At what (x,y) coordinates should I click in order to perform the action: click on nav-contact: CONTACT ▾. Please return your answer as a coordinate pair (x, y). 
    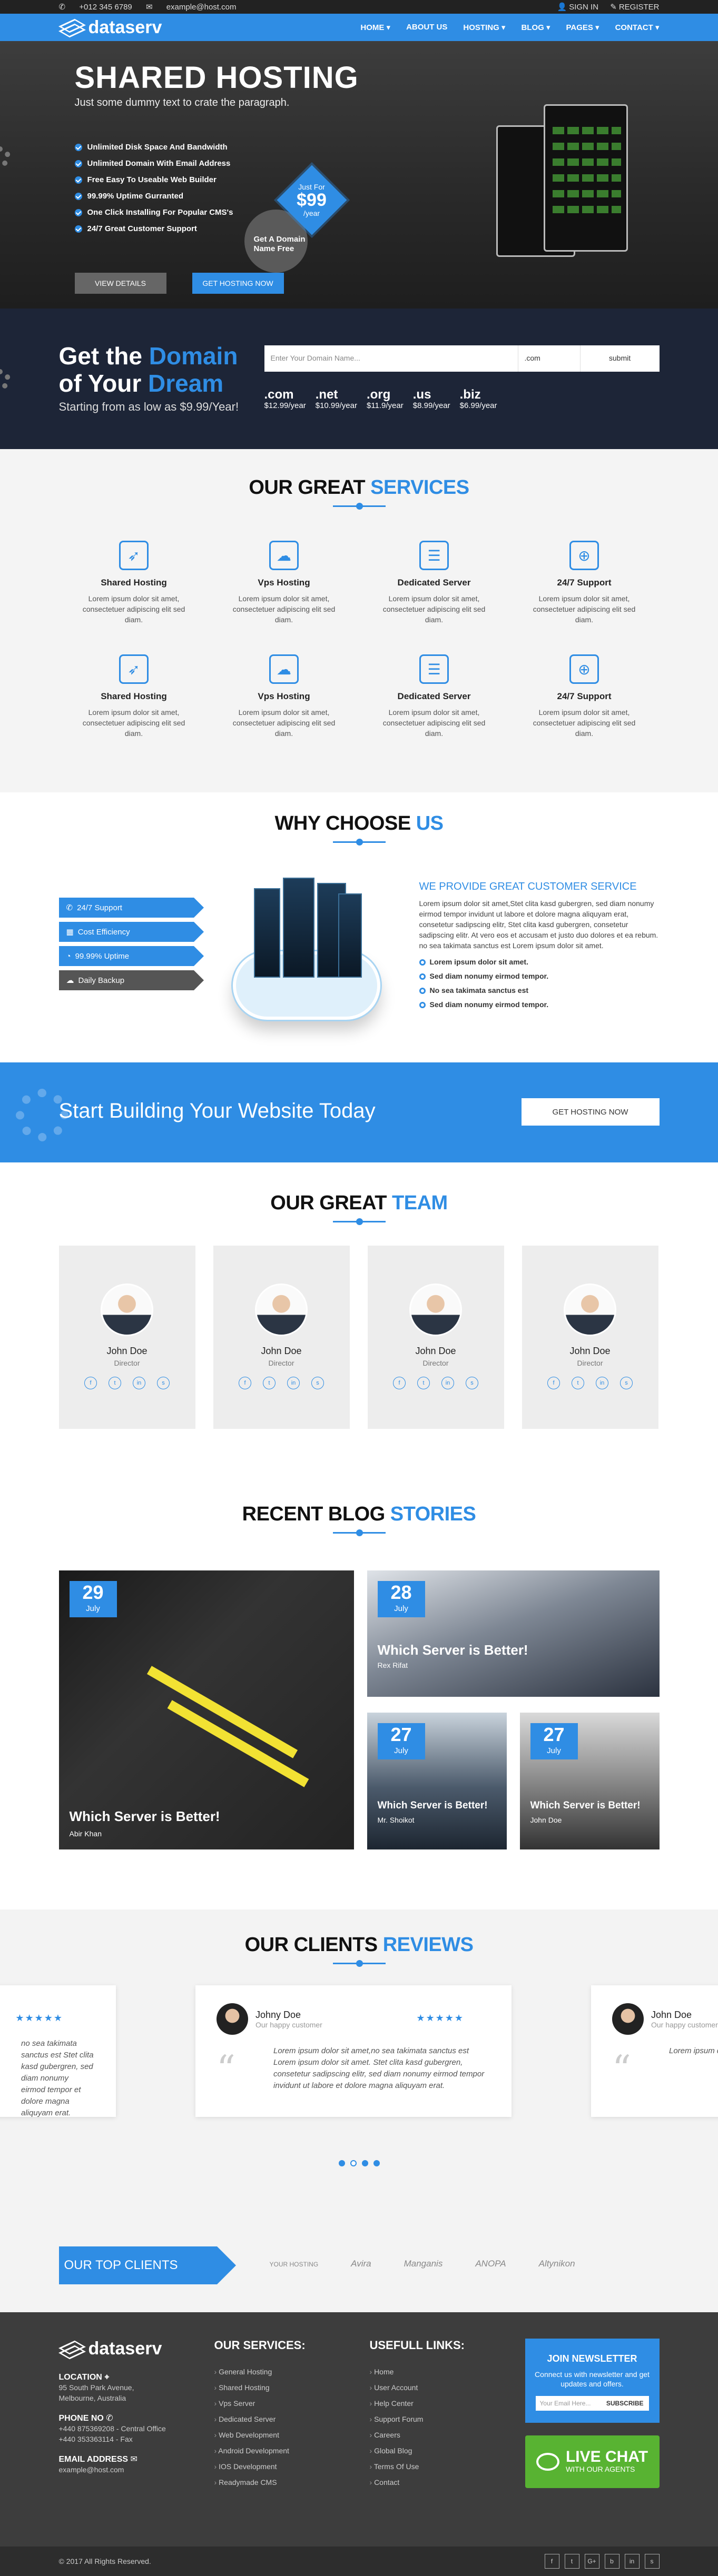
    Looking at the image, I should click on (637, 28).